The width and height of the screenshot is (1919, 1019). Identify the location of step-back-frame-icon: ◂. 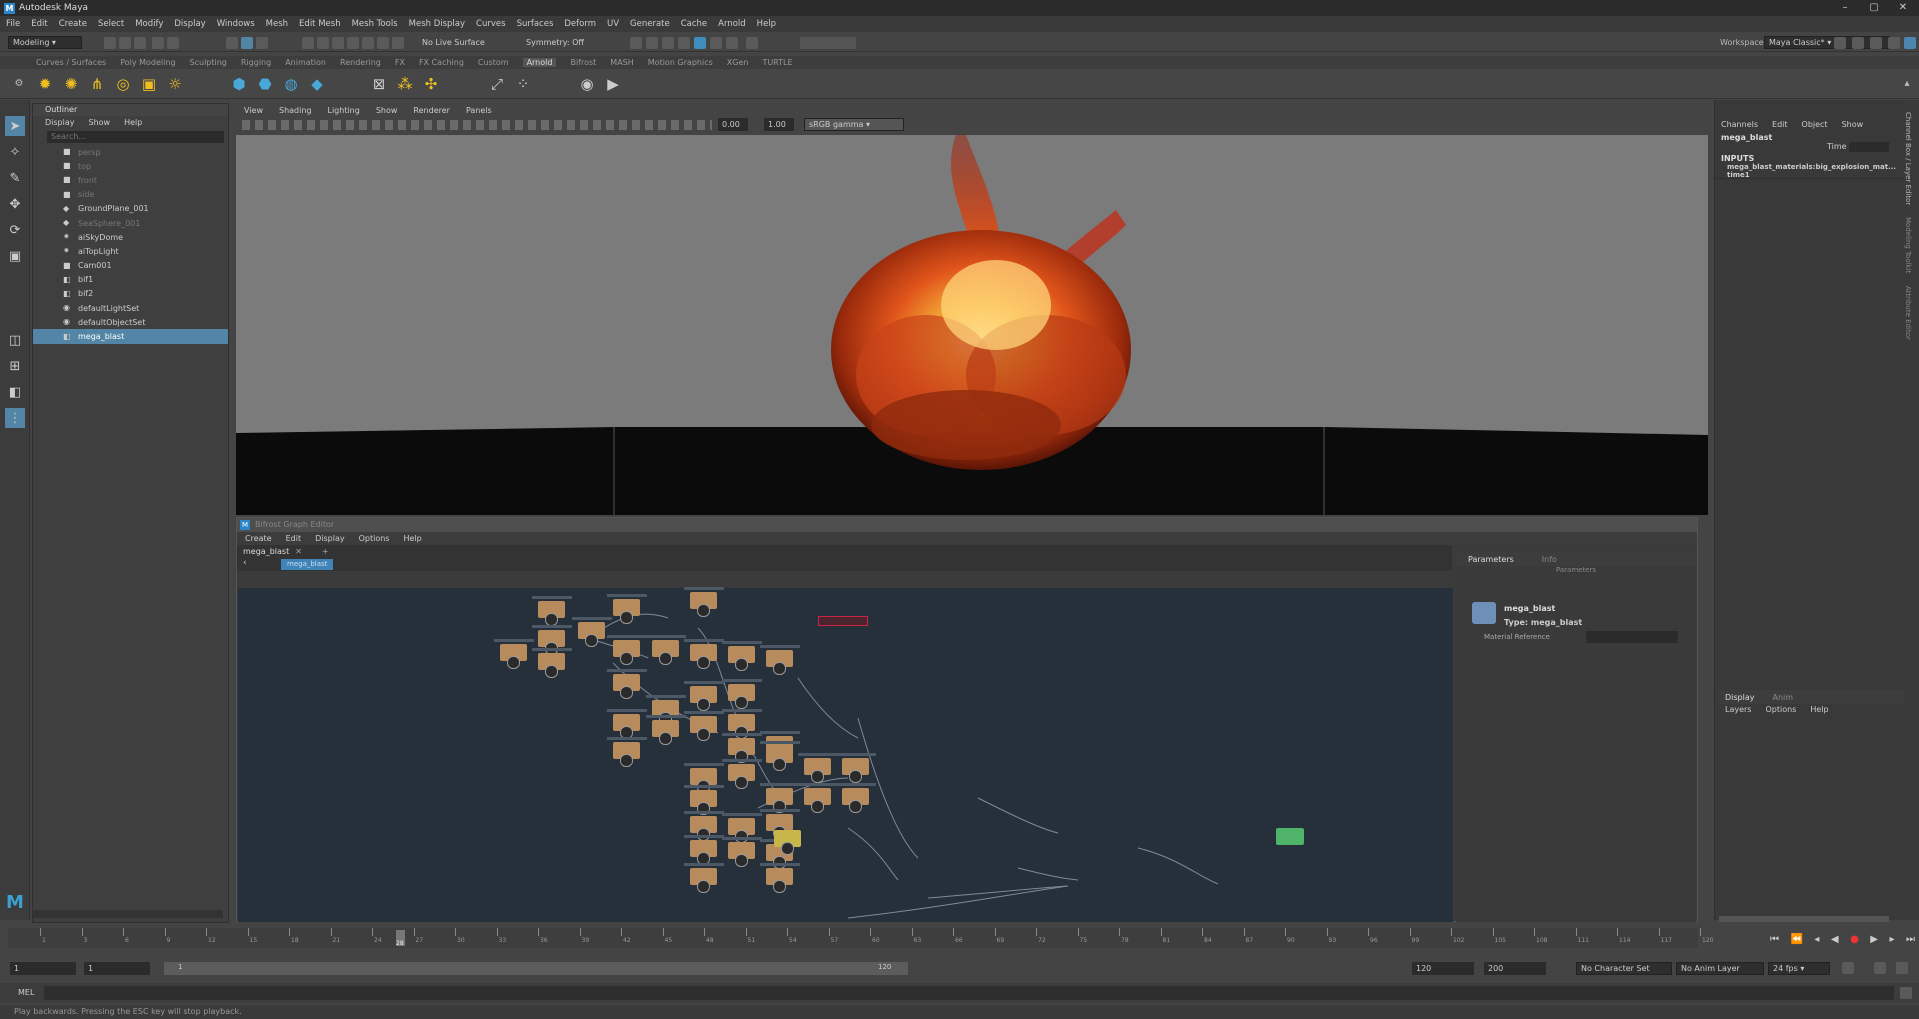
(1816, 939).